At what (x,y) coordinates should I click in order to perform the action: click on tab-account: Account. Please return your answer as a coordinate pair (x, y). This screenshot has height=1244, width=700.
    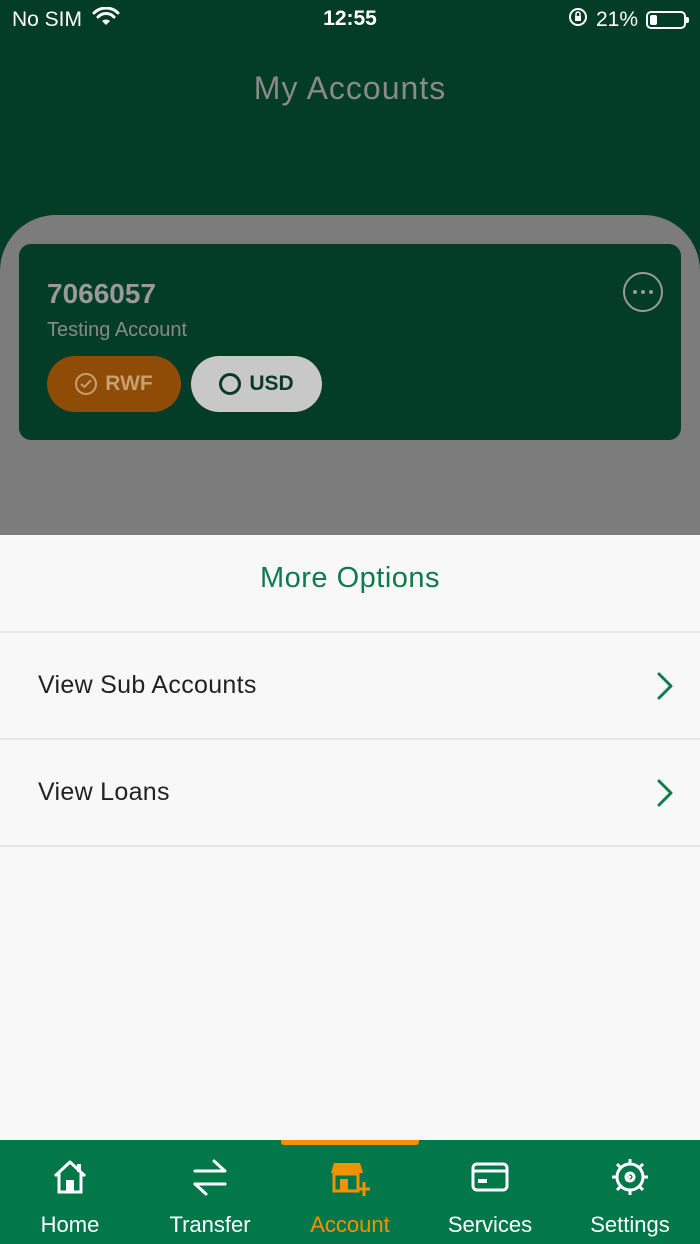
    Looking at the image, I should click on (350, 1192).